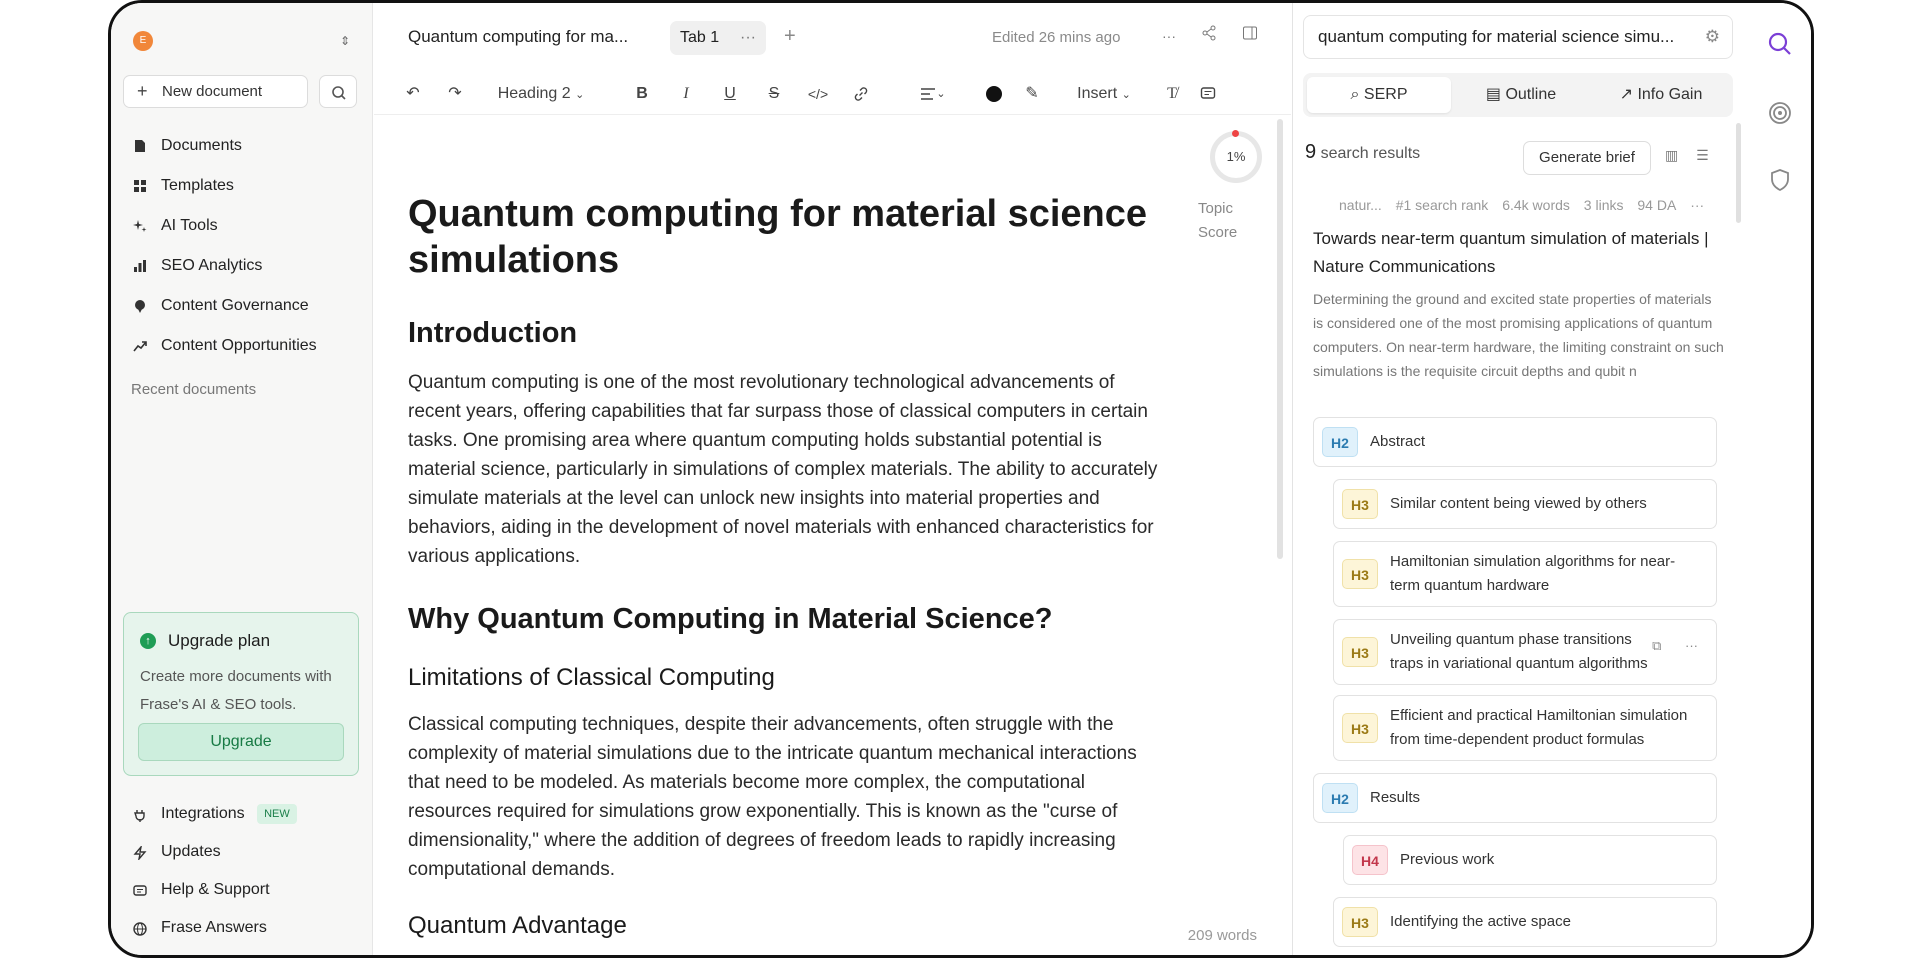 This screenshot has height=960, width=1920. What do you see at coordinates (1032, 94) in the screenshot?
I see `highlighter-icon: ✎` at bounding box center [1032, 94].